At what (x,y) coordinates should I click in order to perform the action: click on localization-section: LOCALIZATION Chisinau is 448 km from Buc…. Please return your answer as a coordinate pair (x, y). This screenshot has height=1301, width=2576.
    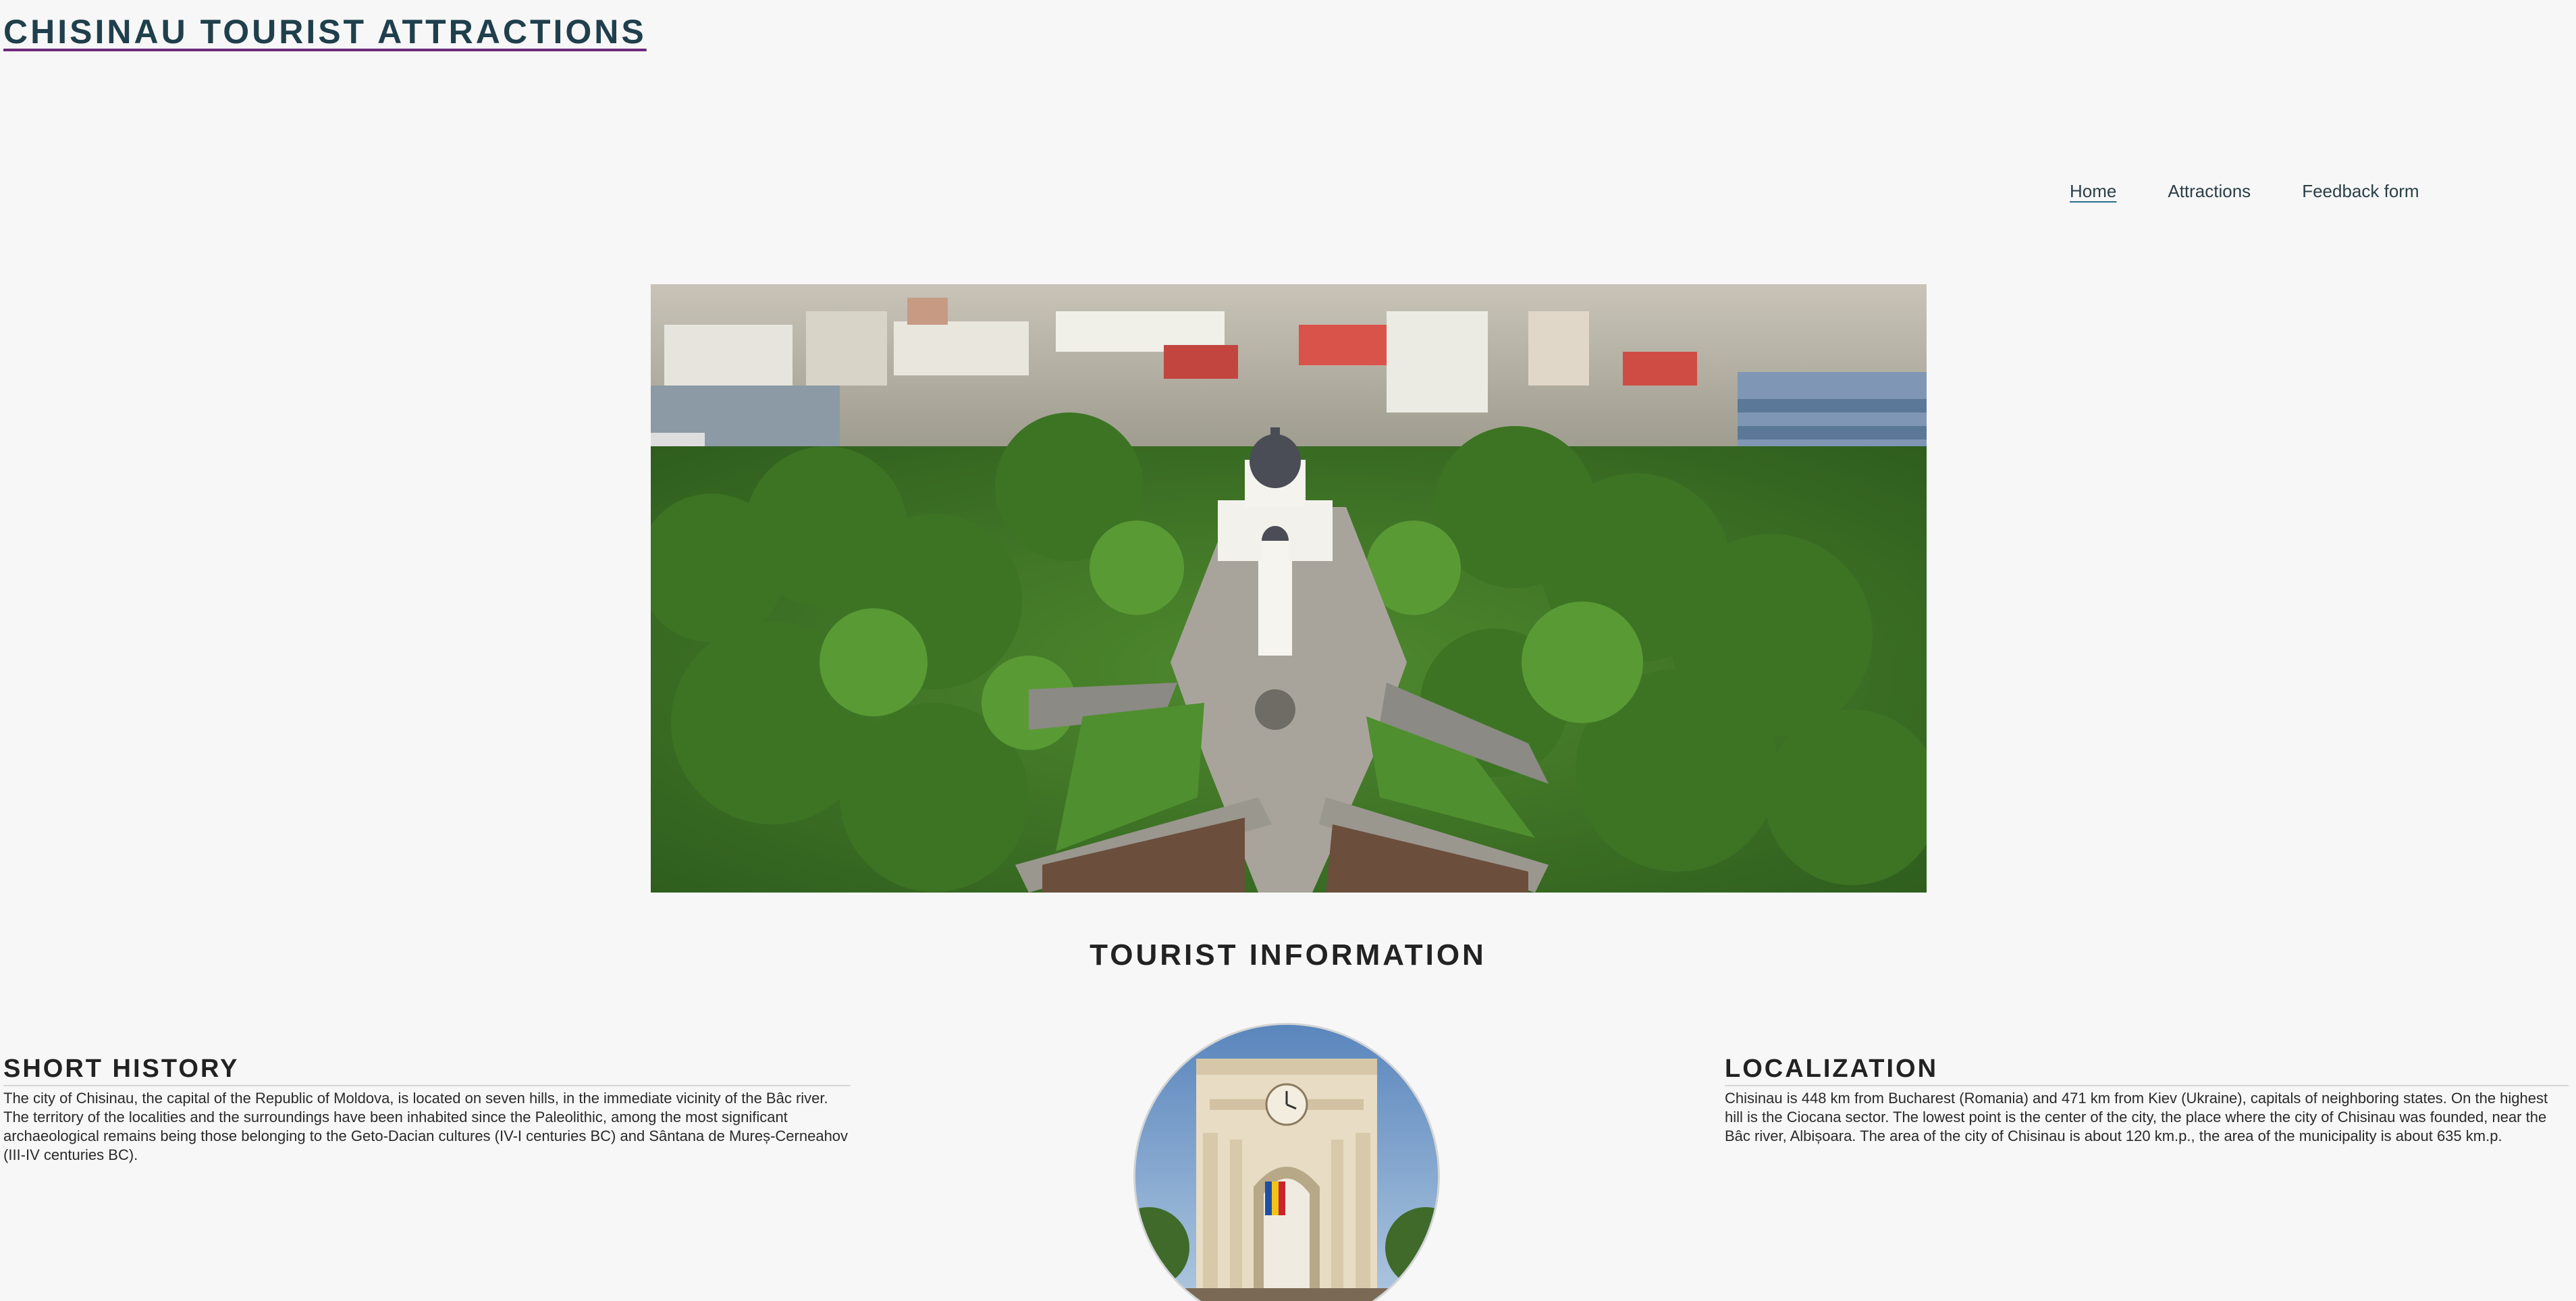
    Looking at the image, I should click on (2147, 1100).